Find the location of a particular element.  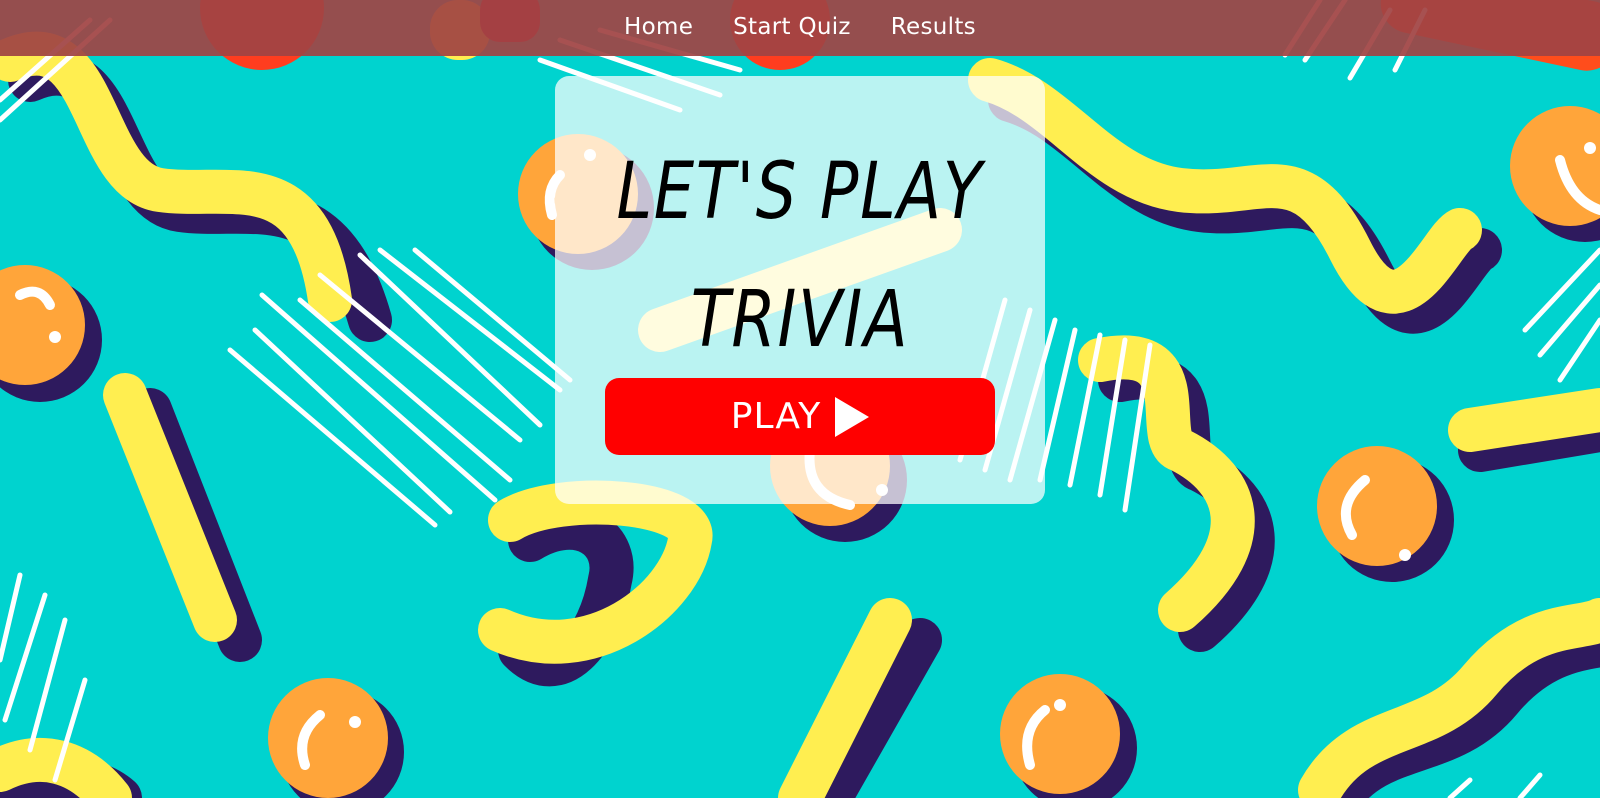

nav-link-results: Results is located at coordinates (933, 27).